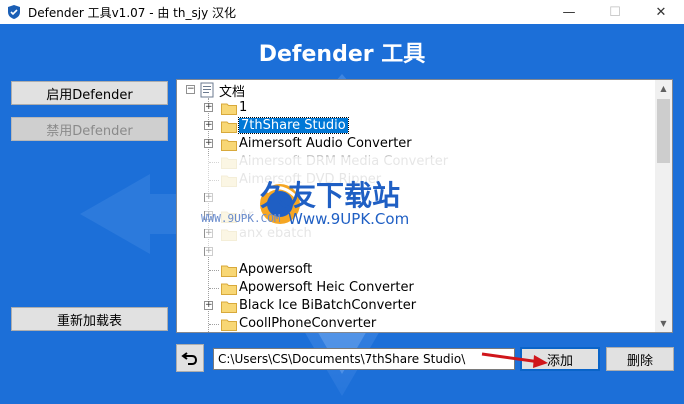  I want to click on scroll-down-arrow-icon: ▼, so click(663, 323).